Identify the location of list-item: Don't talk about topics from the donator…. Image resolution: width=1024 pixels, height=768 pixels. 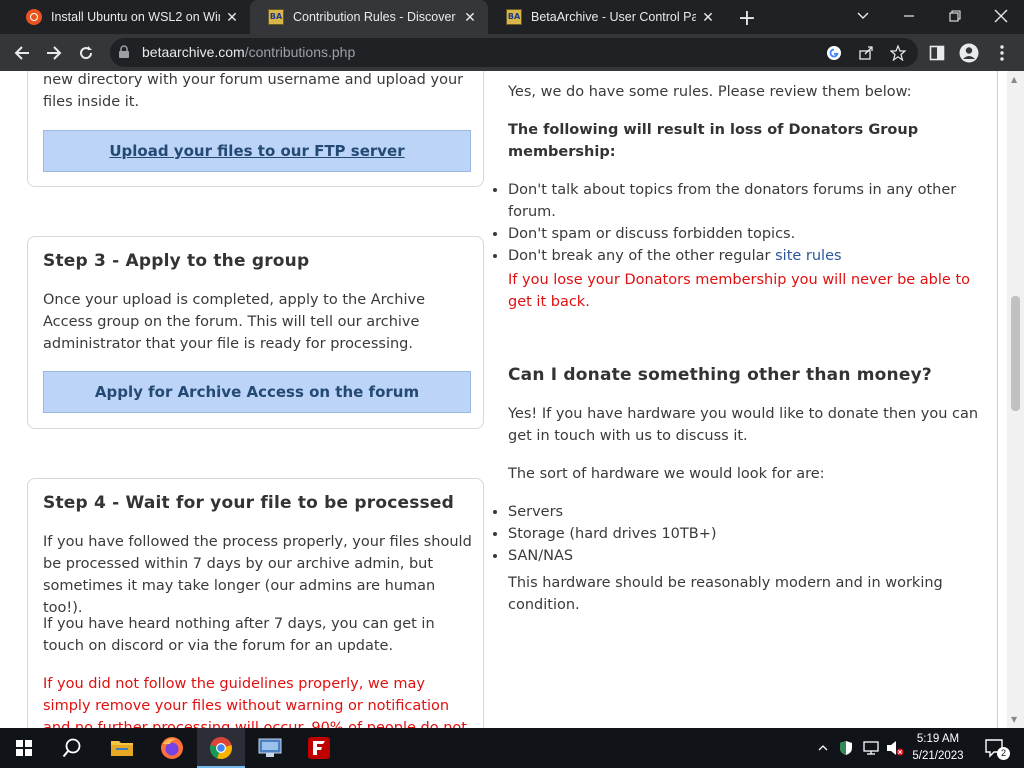
(748, 201).